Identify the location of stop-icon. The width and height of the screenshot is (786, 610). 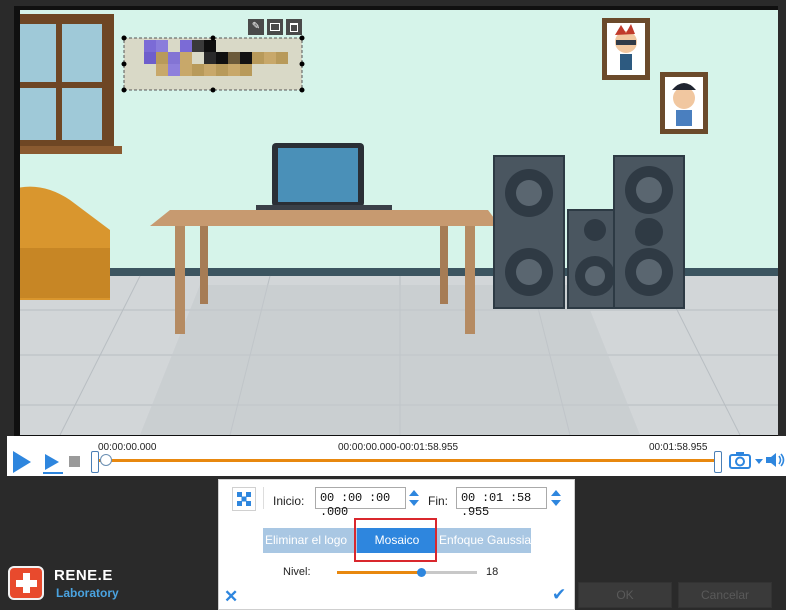
(74, 461).